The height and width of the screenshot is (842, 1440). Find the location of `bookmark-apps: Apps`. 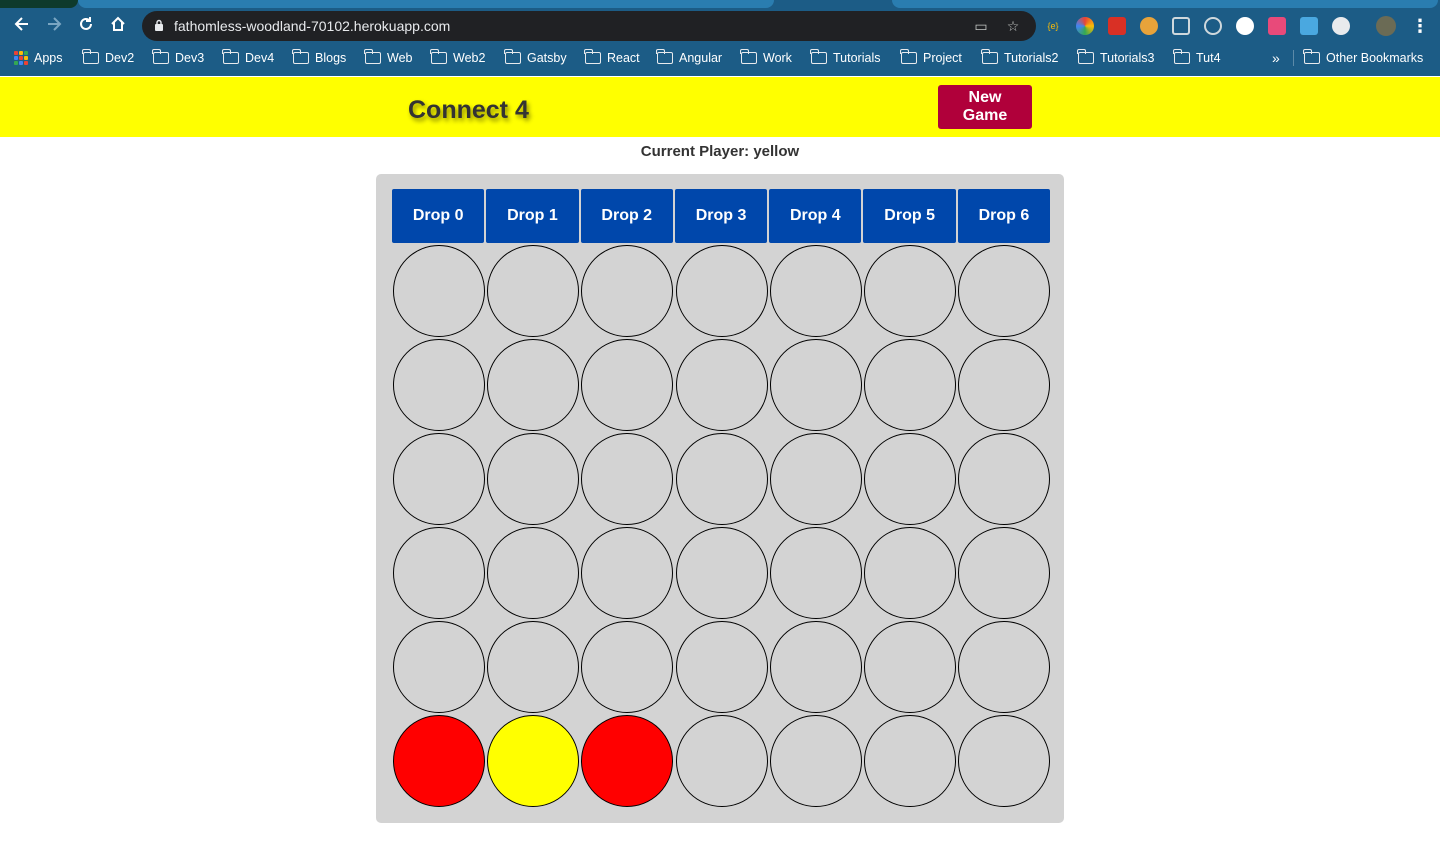

bookmark-apps: Apps is located at coordinates (38, 58).